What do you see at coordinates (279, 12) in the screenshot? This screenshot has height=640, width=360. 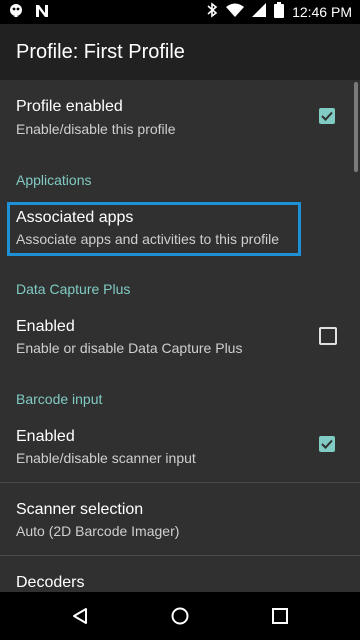 I see `battery-icon` at bounding box center [279, 12].